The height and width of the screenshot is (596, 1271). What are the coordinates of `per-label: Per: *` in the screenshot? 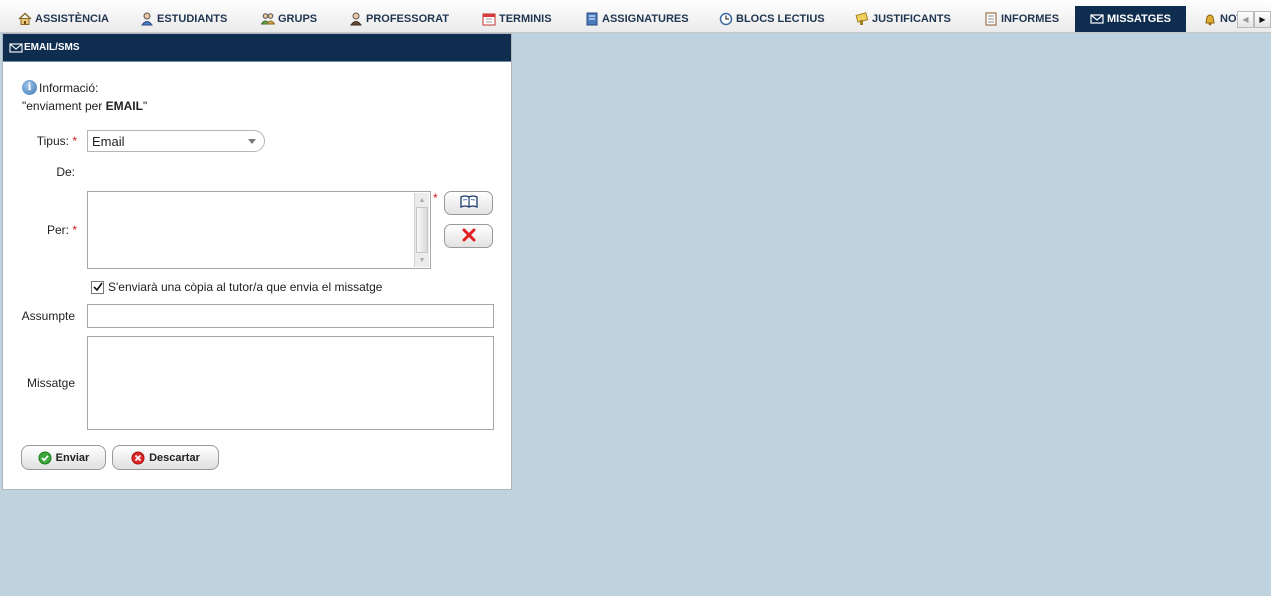 It's located at (50, 230).